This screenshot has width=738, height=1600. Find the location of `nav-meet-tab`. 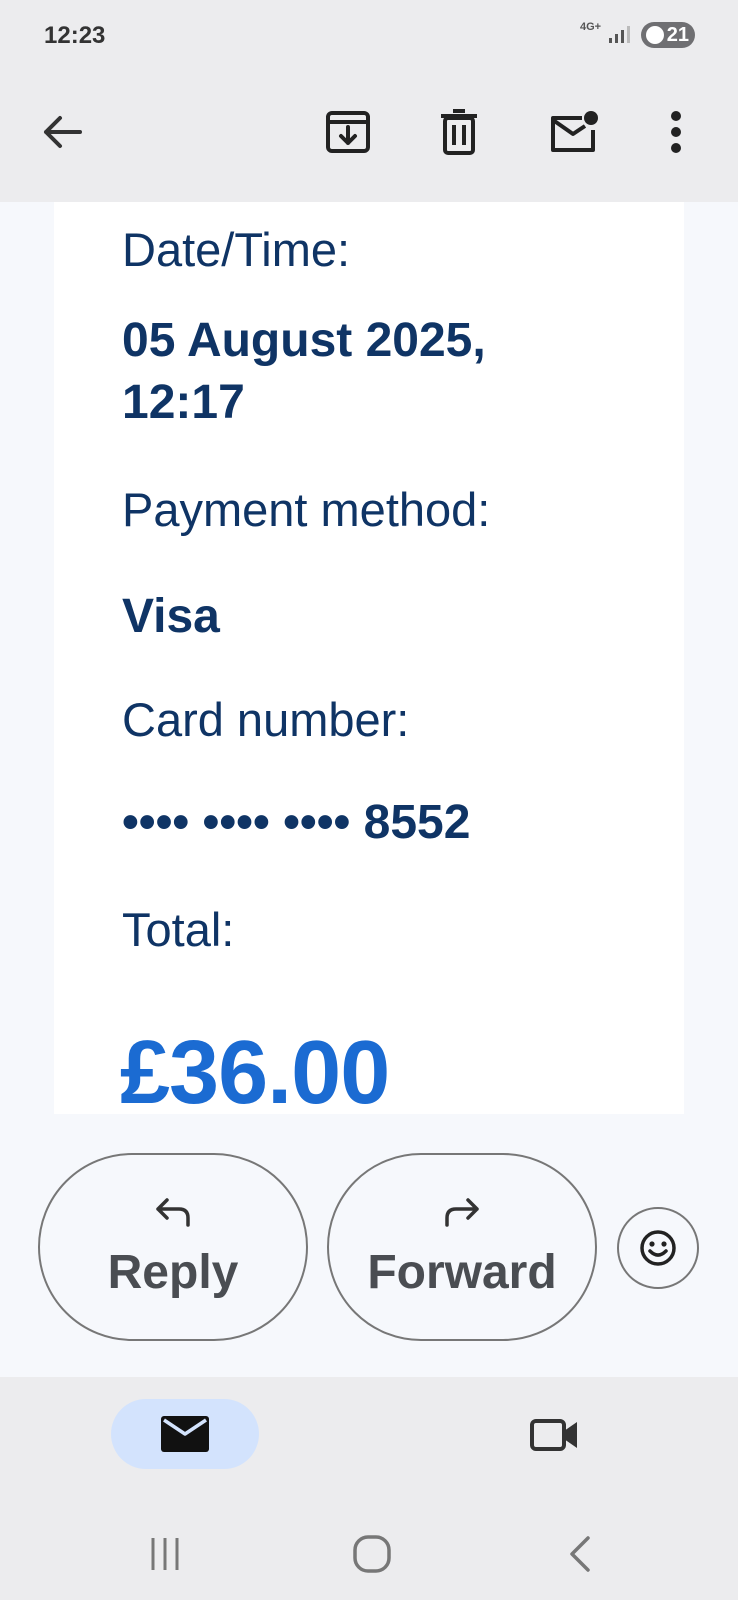

nav-meet-tab is located at coordinates (555, 1435).